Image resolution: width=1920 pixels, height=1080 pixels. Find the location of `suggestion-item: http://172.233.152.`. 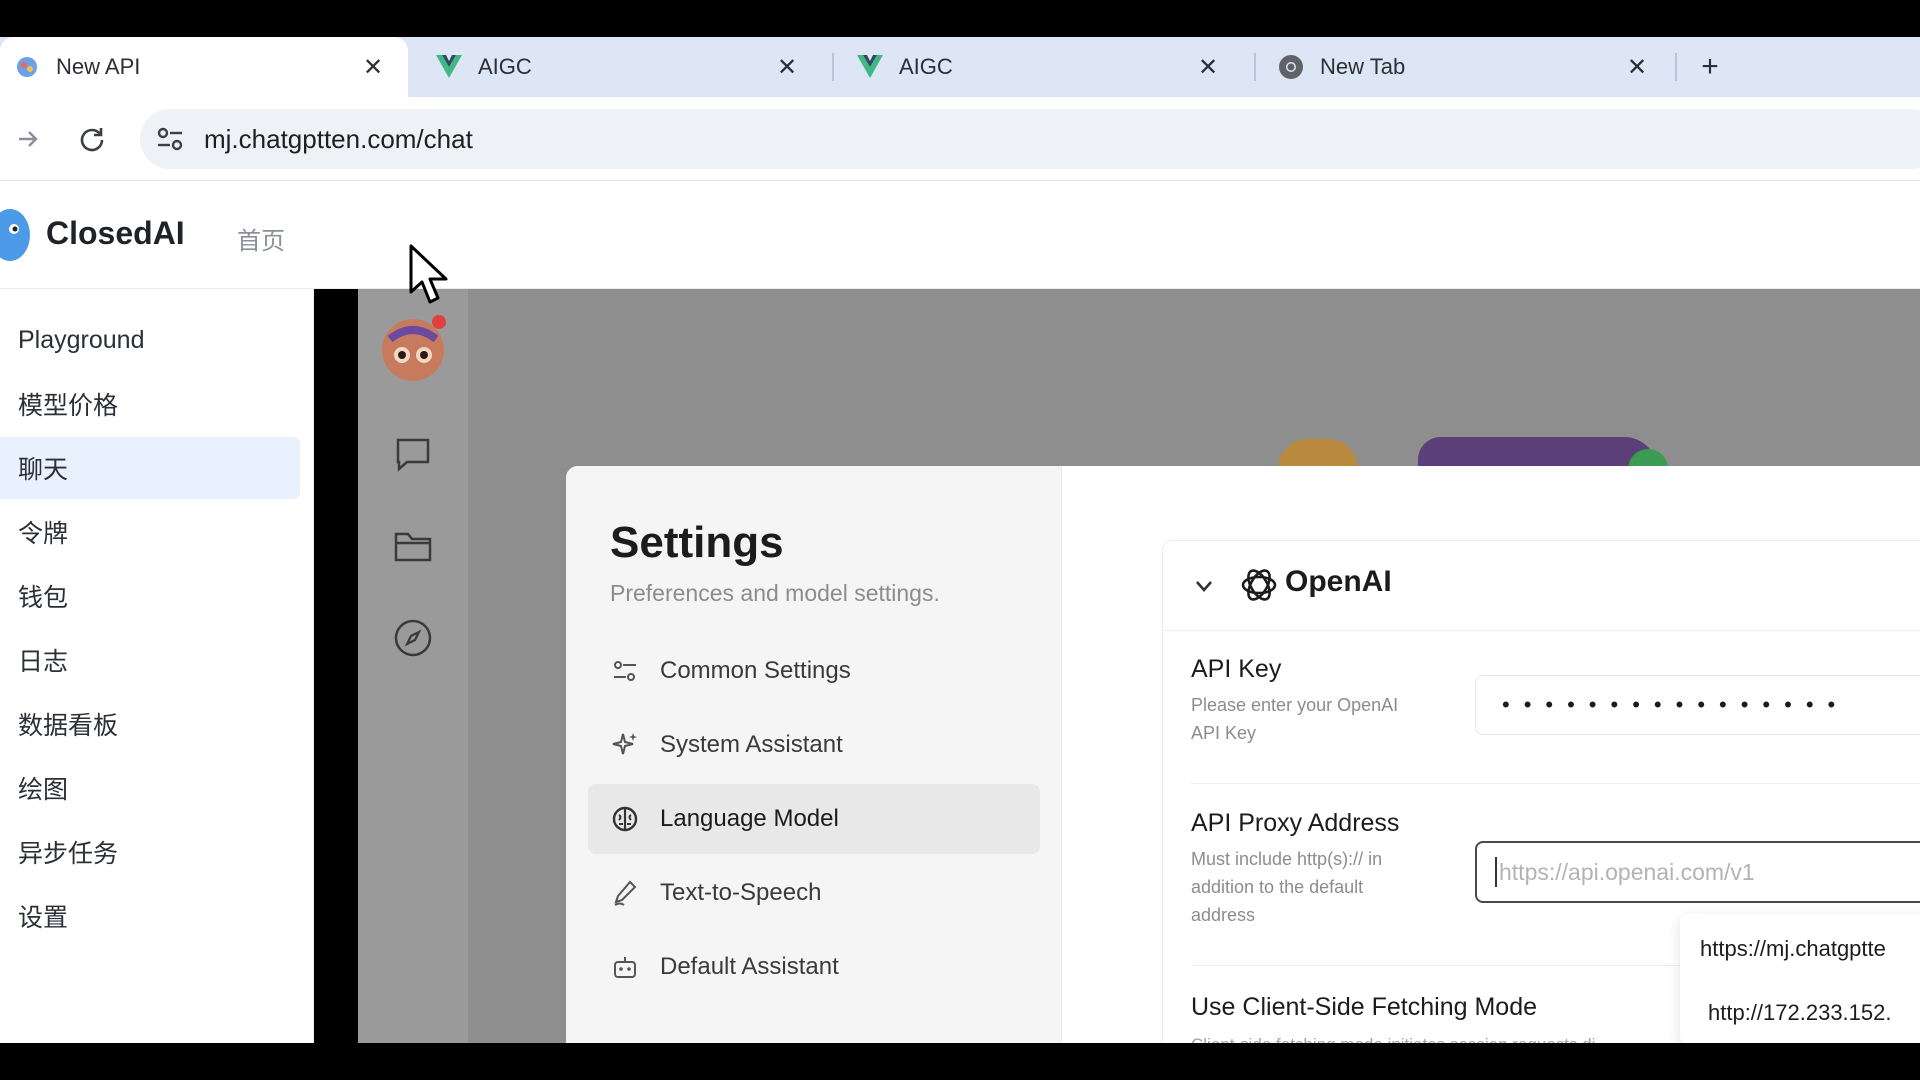

suggestion-item: http://172.233.152. is located at coordinates (1800, 1013).